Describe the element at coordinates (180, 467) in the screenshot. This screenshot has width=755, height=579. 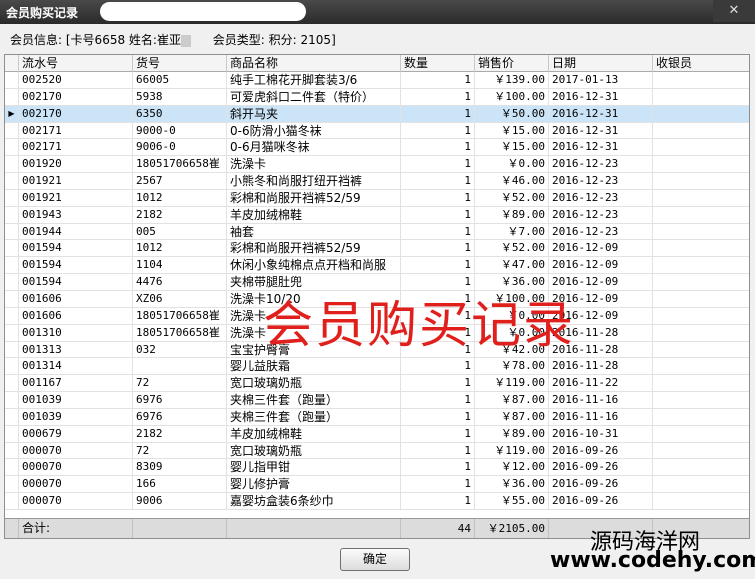
I see `cell-item-code: 8309` at that location.